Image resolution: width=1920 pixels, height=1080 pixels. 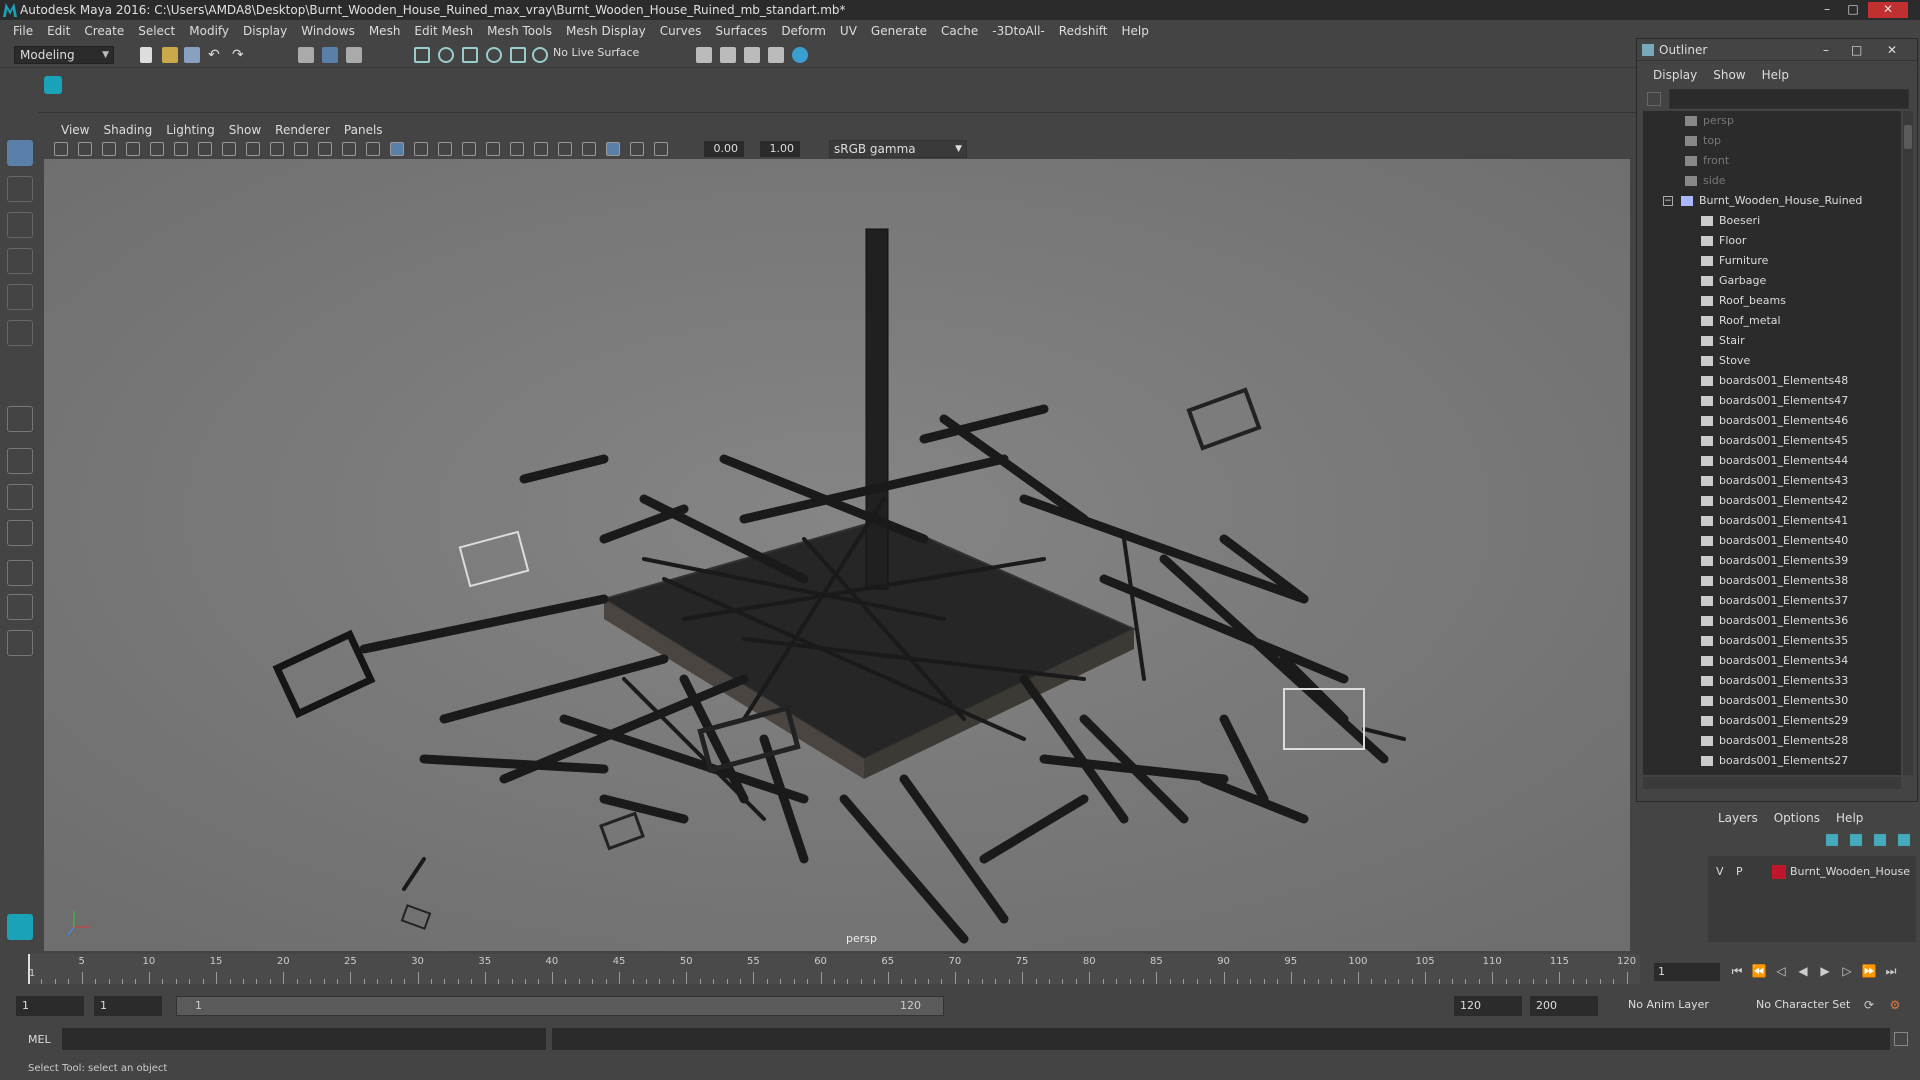 What do you see at coordinates (240, 55) in the screenshot?
I see `redo-icon: ↷` at bounding box center [240, 55].